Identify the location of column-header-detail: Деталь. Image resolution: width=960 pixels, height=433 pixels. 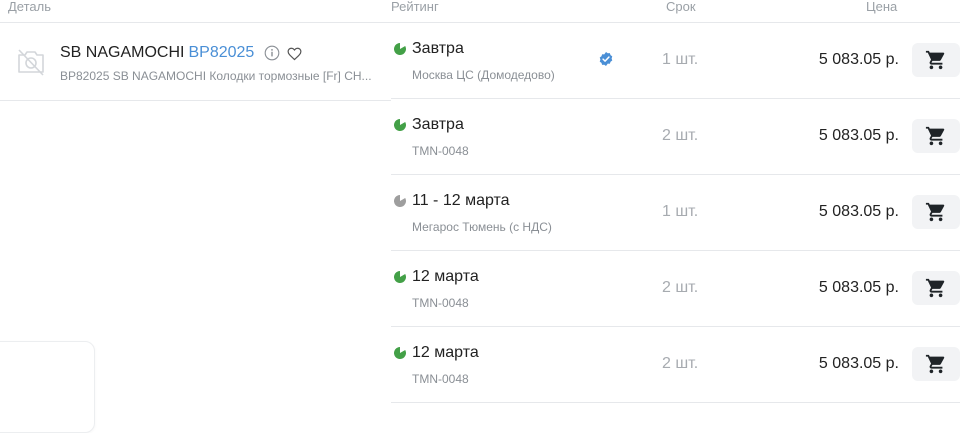
(29, 7).